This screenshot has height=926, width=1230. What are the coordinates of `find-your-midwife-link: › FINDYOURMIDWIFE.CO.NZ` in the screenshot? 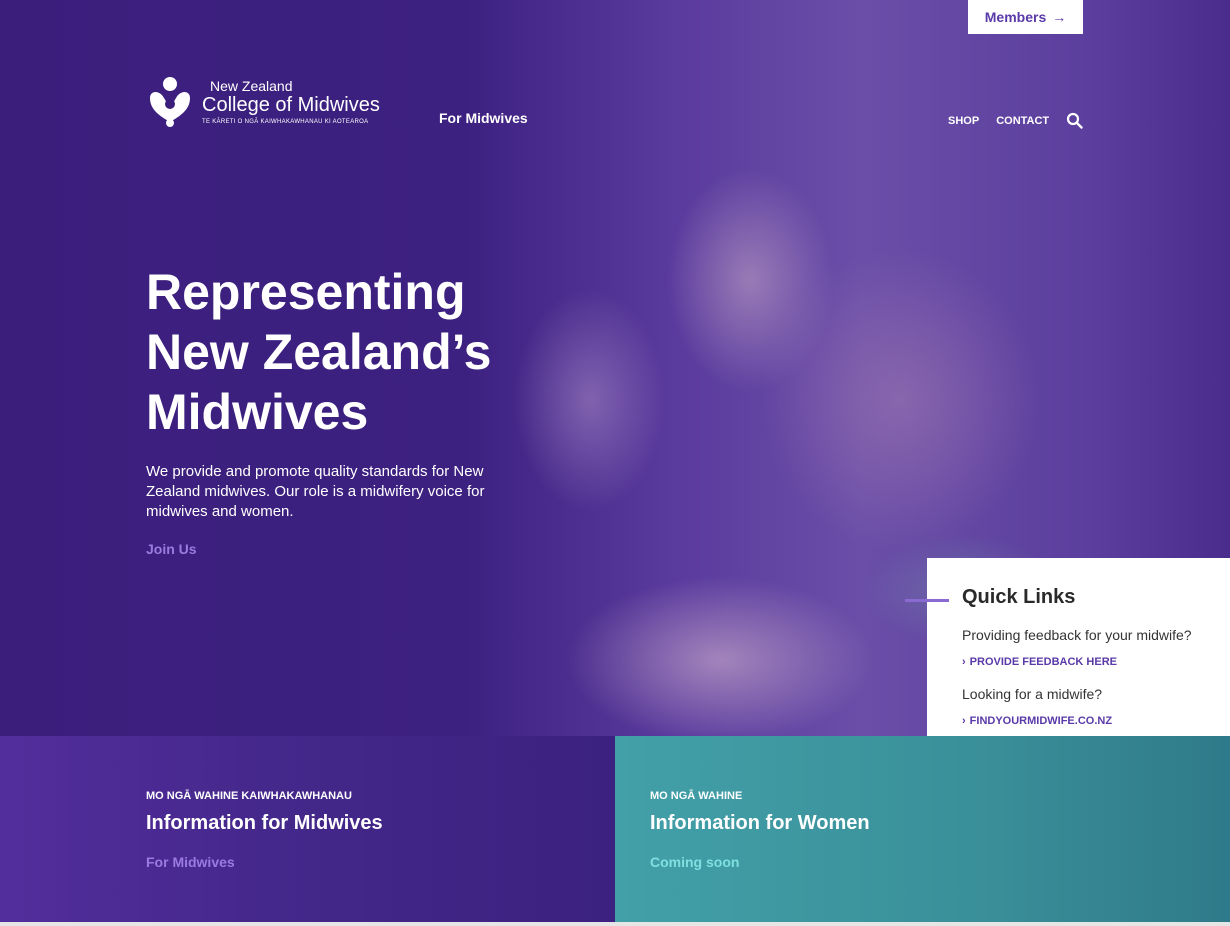 It's located at (1096, 721).